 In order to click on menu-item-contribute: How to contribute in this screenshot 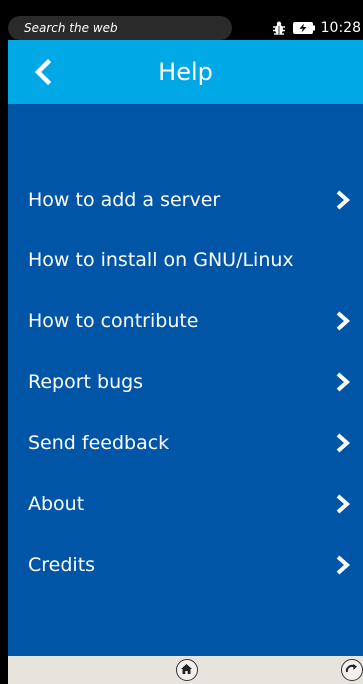, I will do `click(185, 321)`.